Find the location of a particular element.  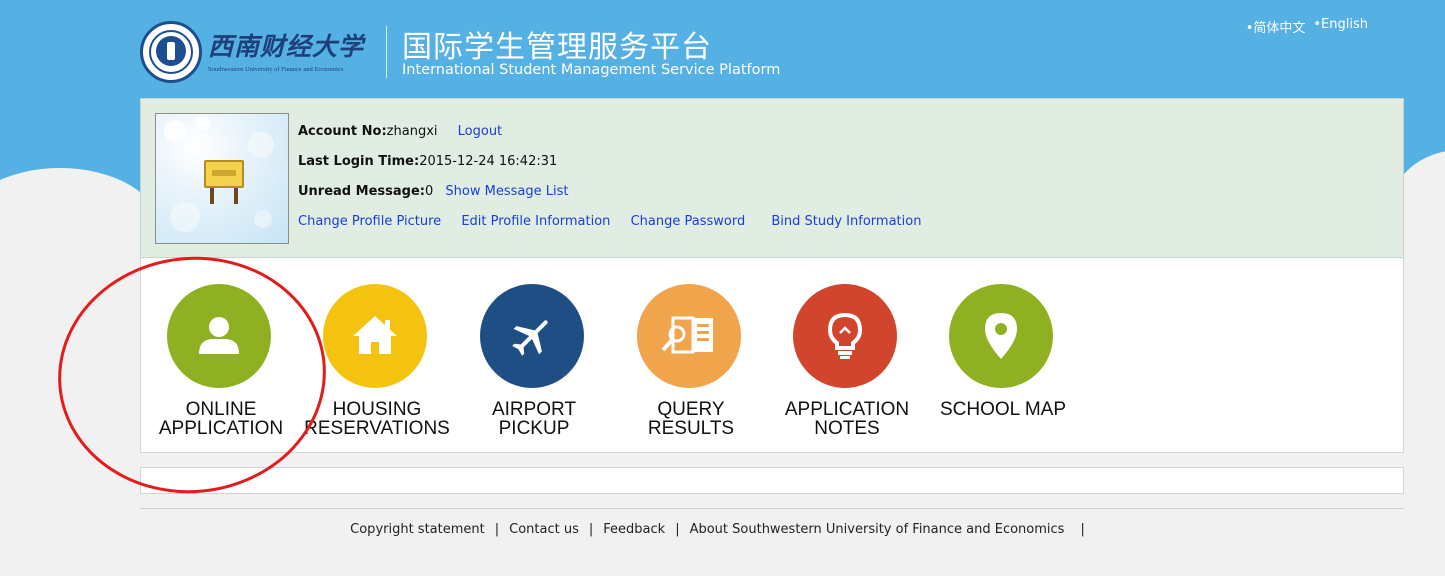

cloud-shape is located at coordinates (80, 219).